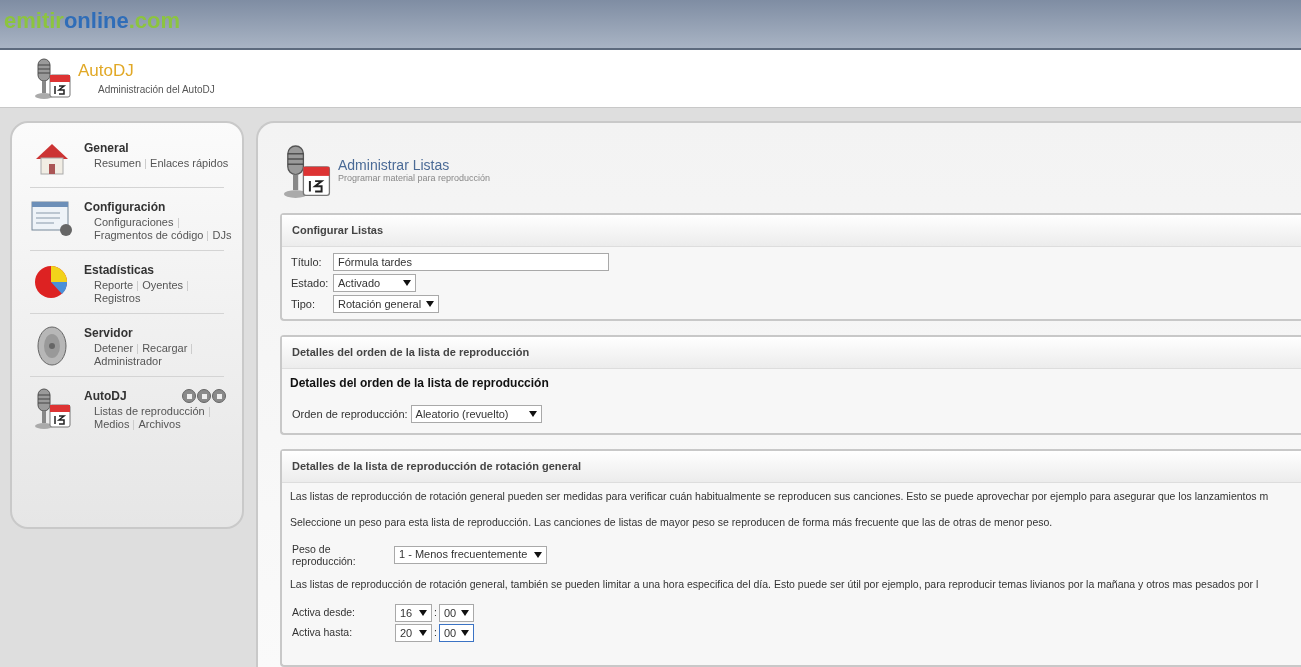 Image resolution: width=1301 pixels, height=667 pixels. I want to click on sidebar-link: Medios, so click(112, 424).